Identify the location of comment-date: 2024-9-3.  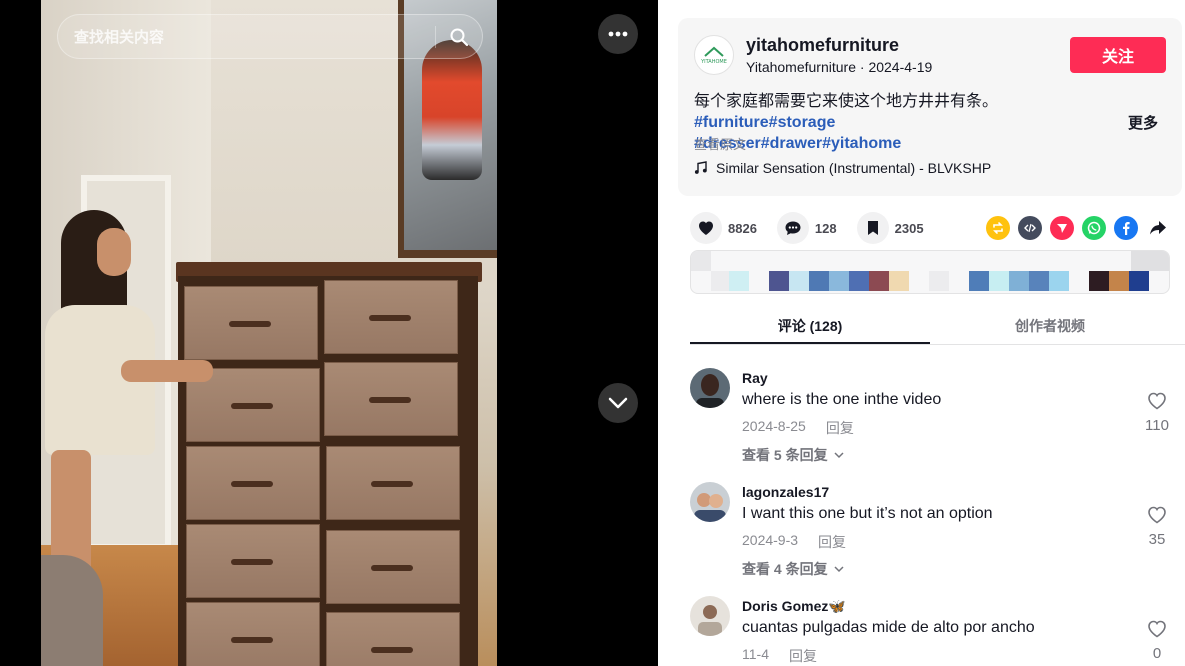
(770, 540).